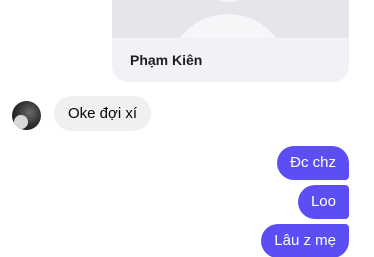 The image size is (374, 257). I want to click on outgoing-message: Đc chz, so click(313, 163).